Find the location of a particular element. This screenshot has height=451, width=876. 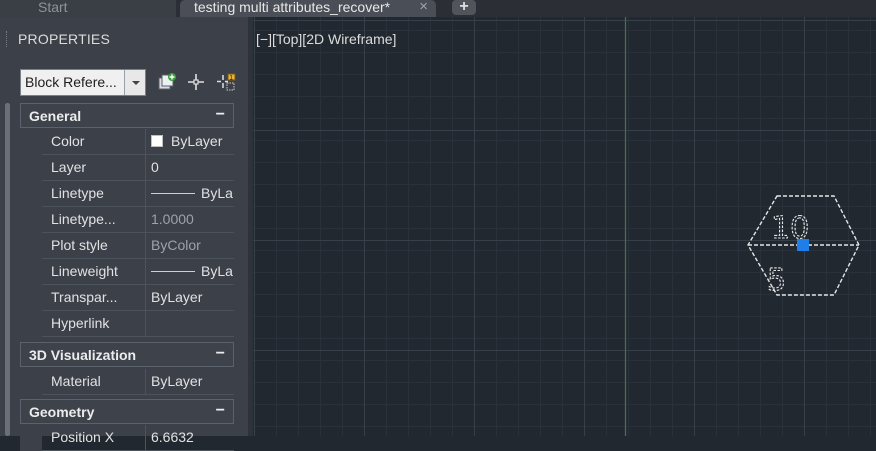

property-name: Hyperlink is located at coordinates (94, 324).